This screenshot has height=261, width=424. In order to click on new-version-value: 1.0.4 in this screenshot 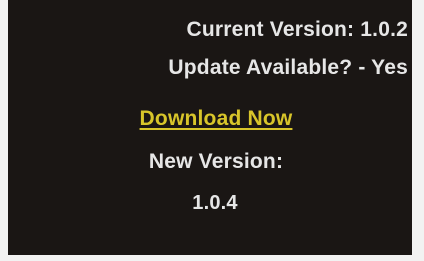, I will do `click(215, 203)`.